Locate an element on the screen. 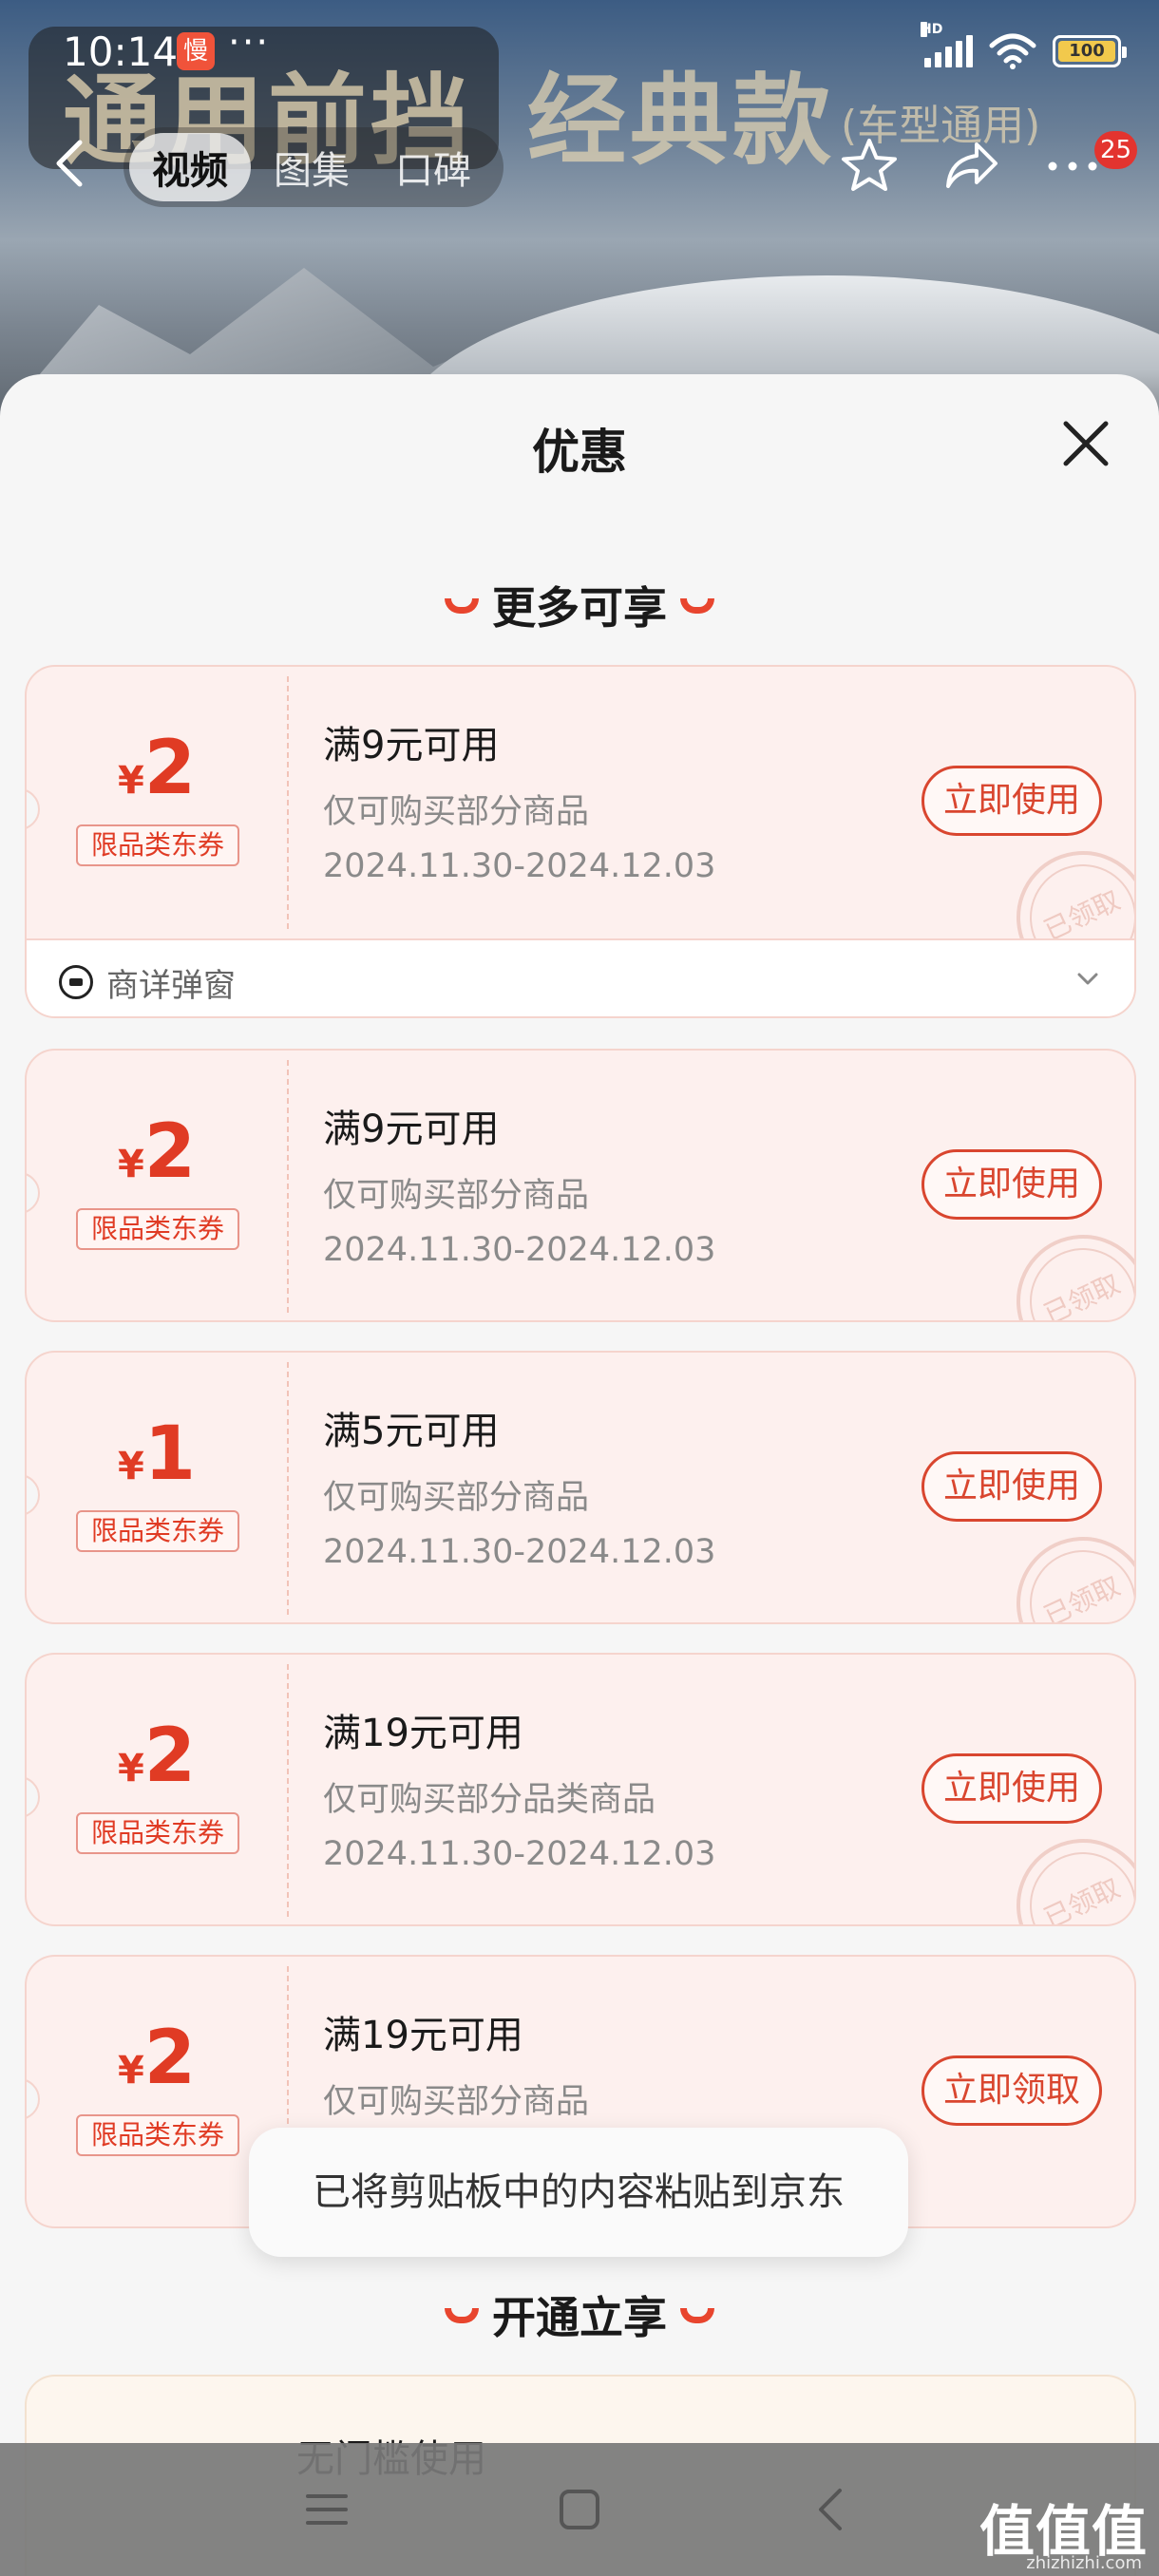 Image resolution: width=1159 pixels, height=2576 pixels. share-icon is located at coordinates (971, 166).